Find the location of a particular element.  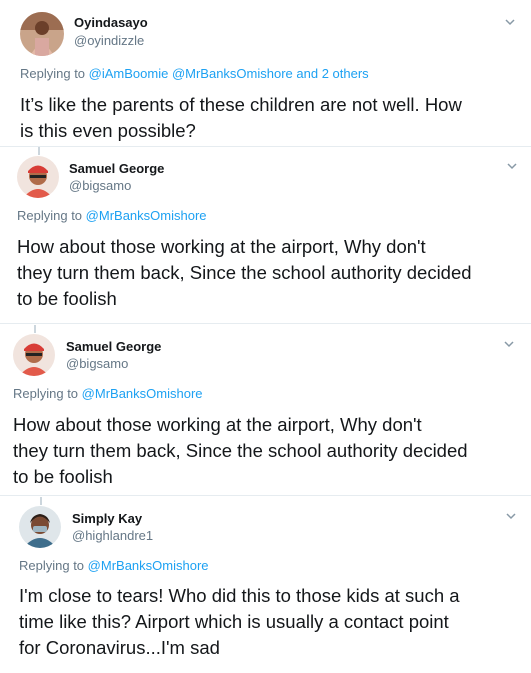

others-link: and 2 others is located at coordinates (330, 73).